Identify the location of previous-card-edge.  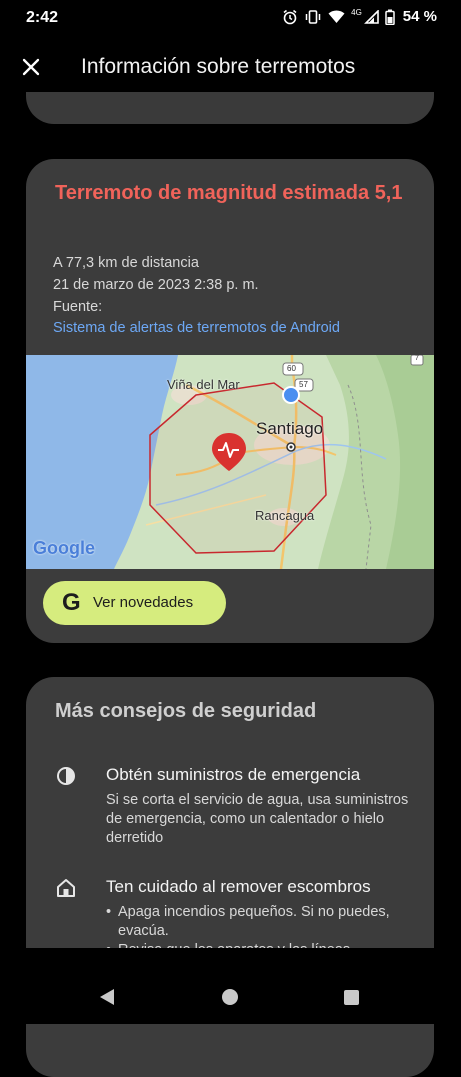
(230, 108).